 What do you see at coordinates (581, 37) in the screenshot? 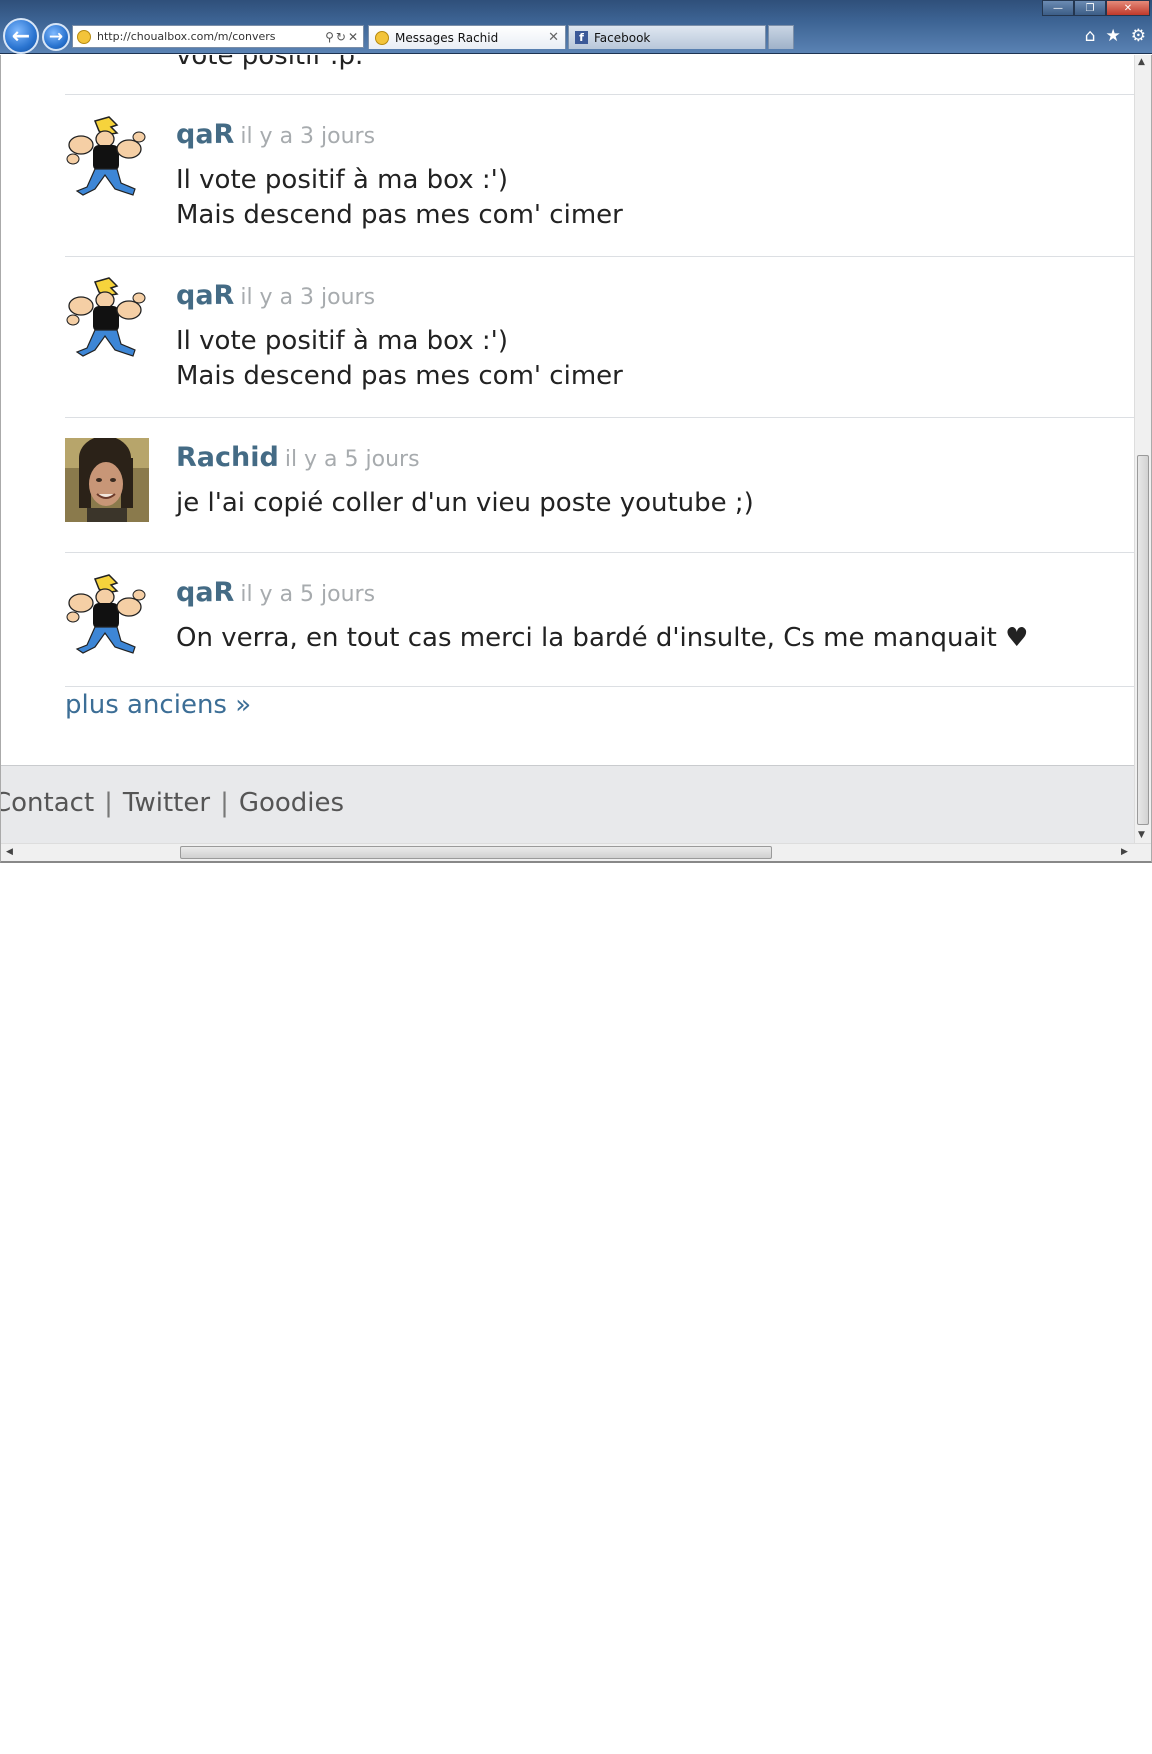
I see `facebook-icon: f` at bounding box center [581, 37].